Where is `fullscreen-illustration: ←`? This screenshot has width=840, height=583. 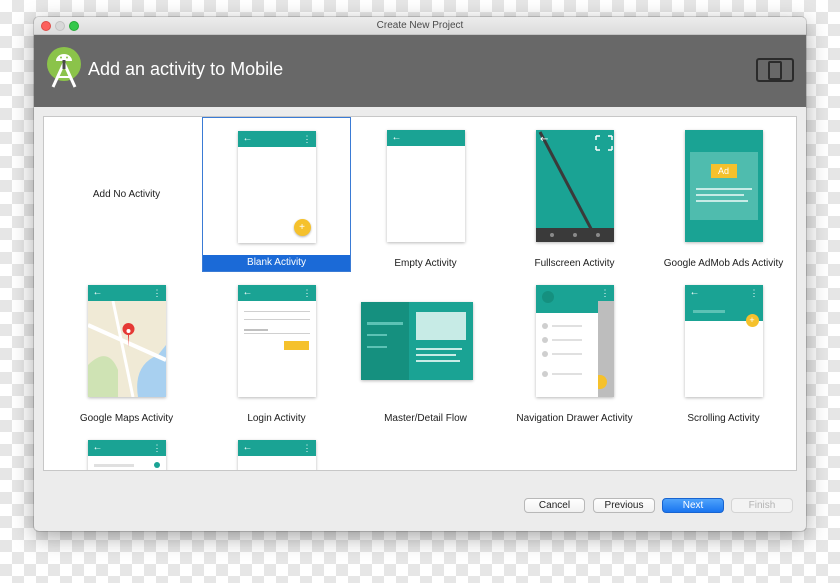 fullscreen-illustration: ← is located at coordinates (574, 186).